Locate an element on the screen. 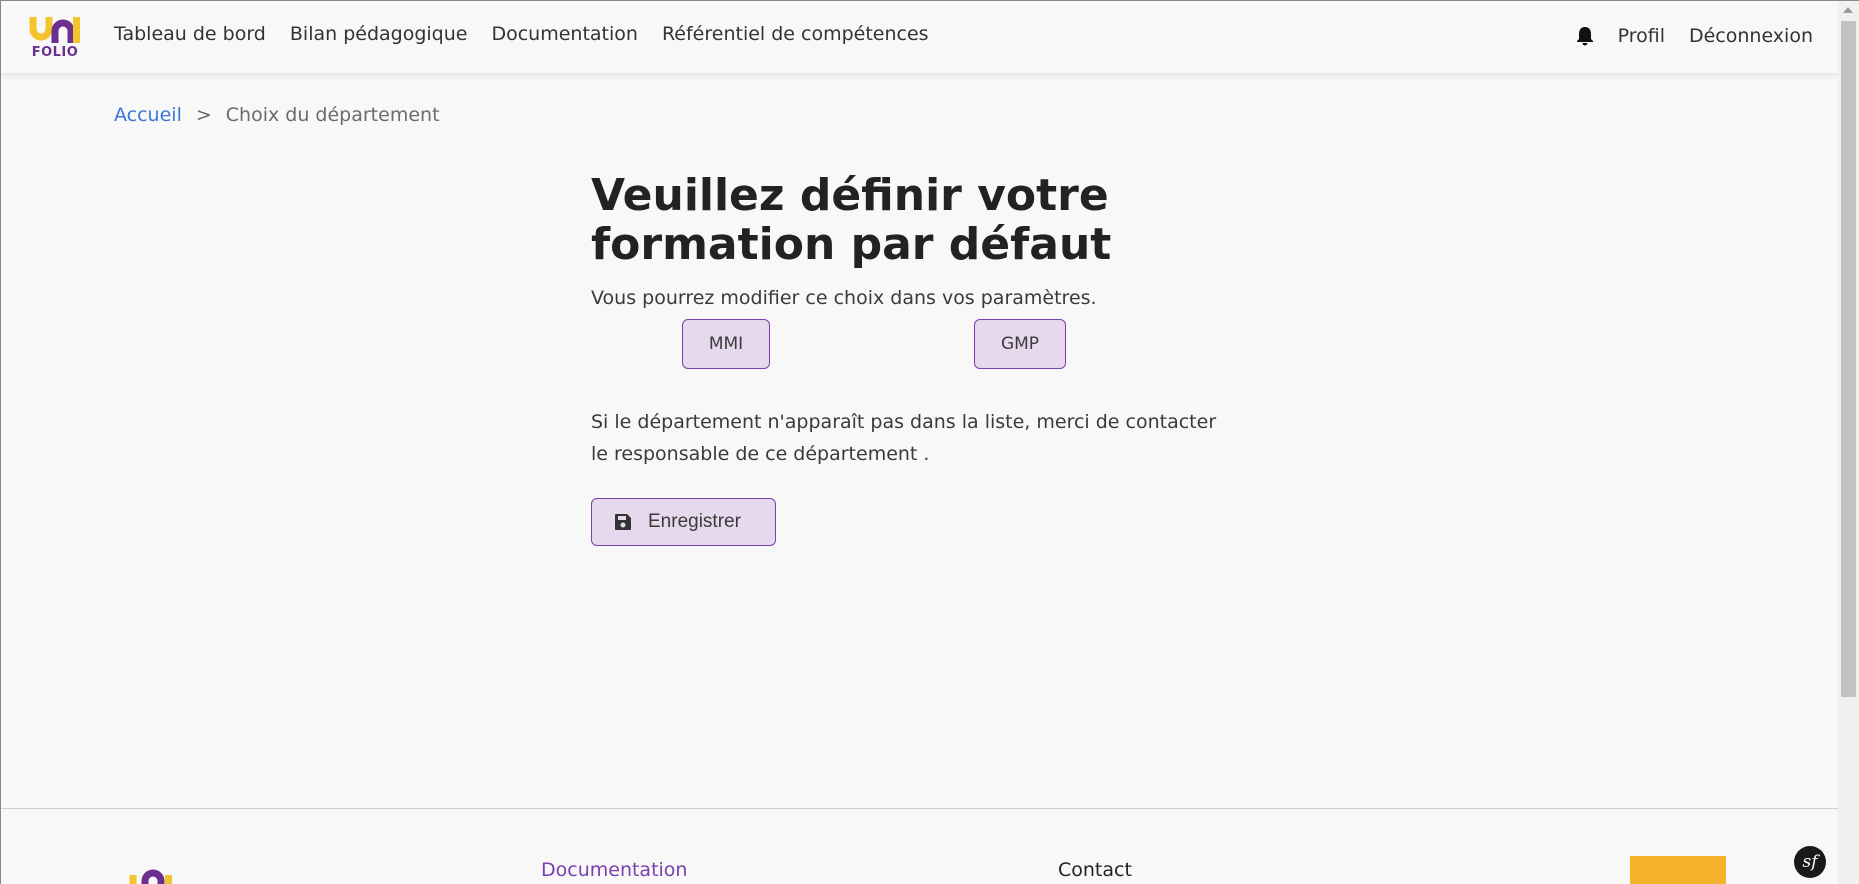  bell-icon is located at coordinates (1585, 36).